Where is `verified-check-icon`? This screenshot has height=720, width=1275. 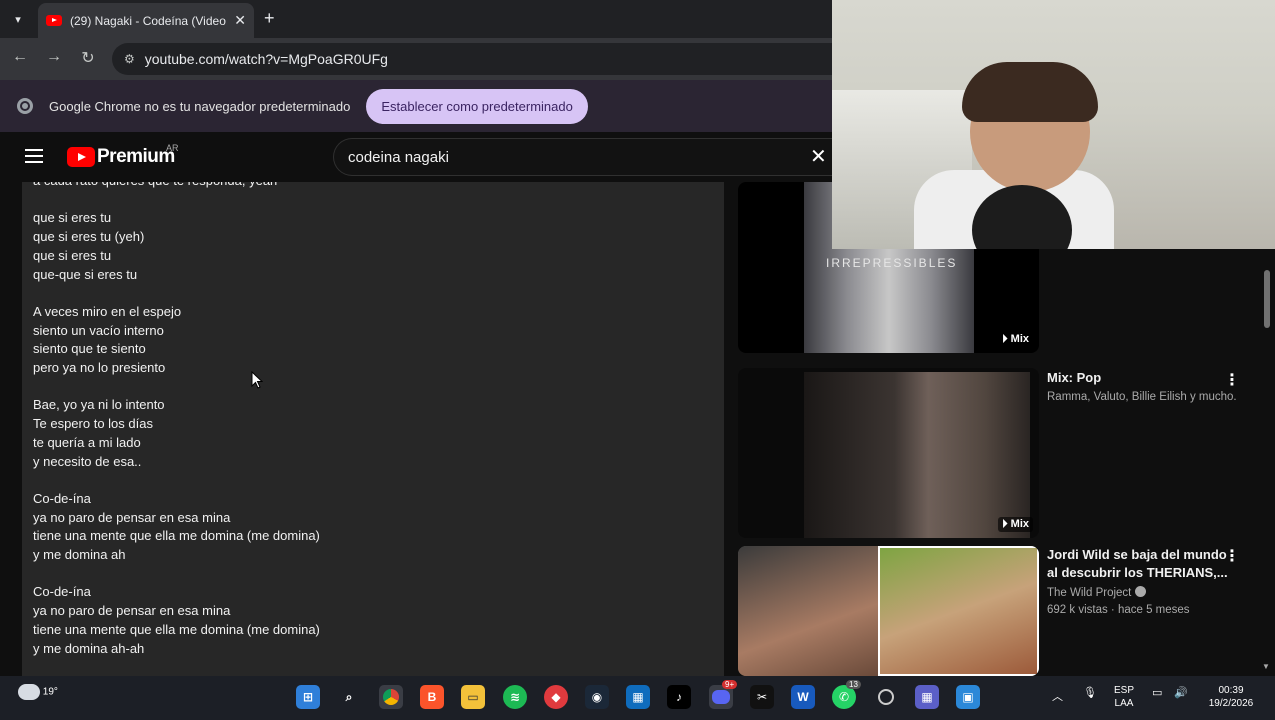 verified-check-icon is located at coordinates (1141, 591).